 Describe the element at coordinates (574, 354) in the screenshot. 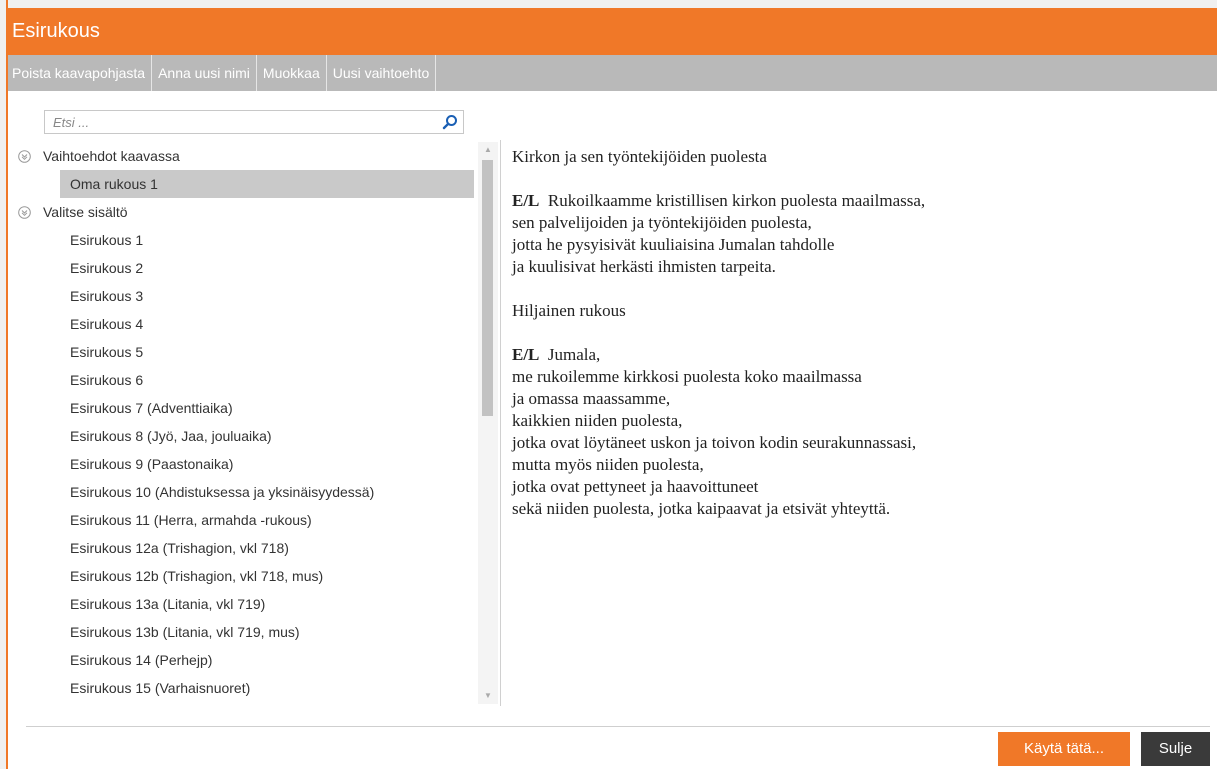

I see `prayer-line: Jumala,` at that location.